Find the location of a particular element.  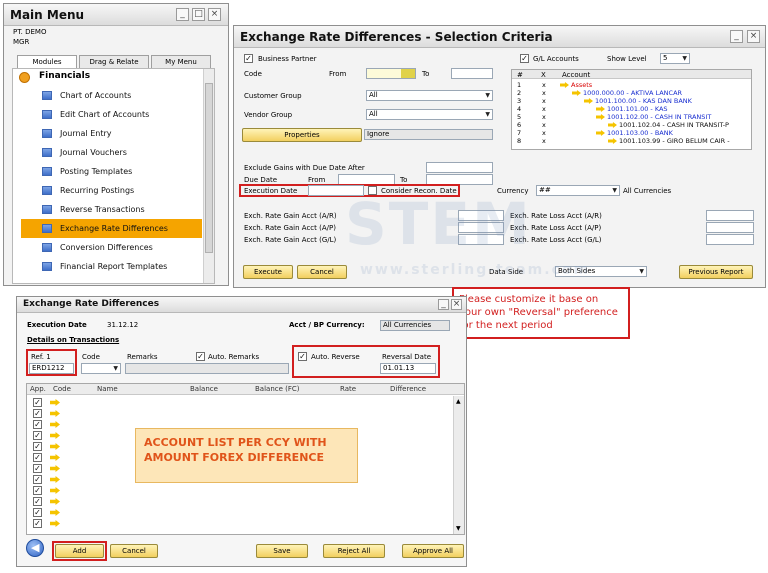

grid-scrollbar: ▲ ▼ is located at coordinates (458, 465).